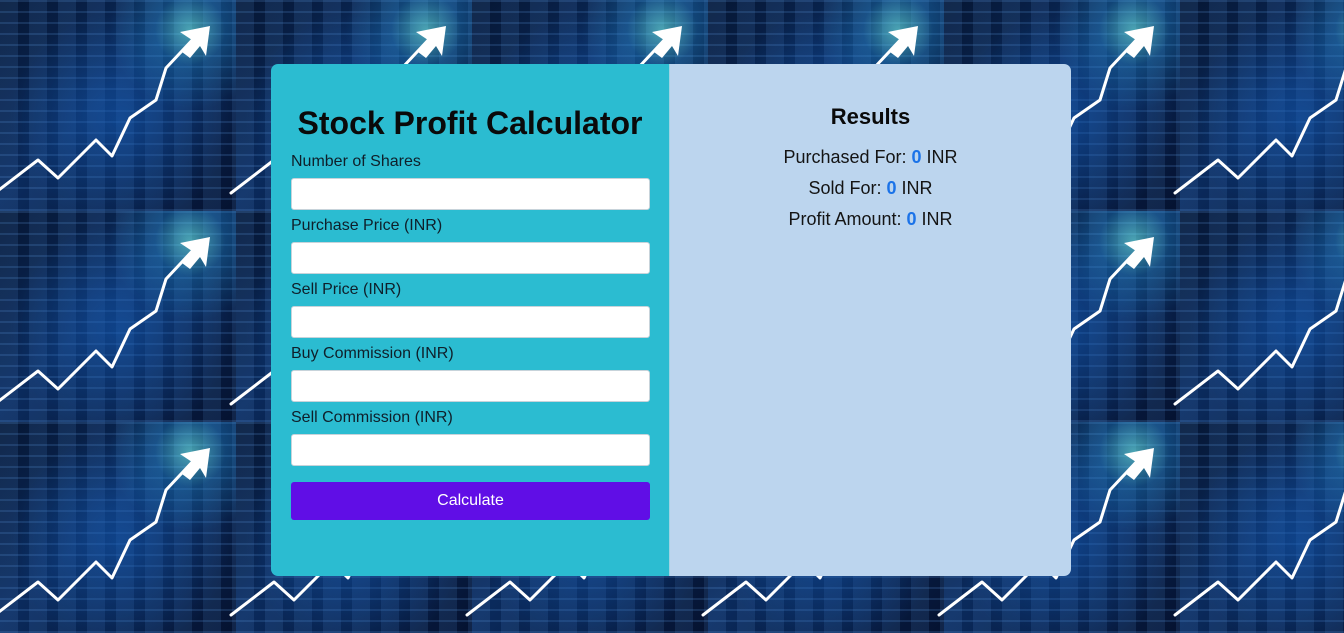 The image size is (1344, 633). I want to click on purchased-for-value: 0, so click(916, 157).